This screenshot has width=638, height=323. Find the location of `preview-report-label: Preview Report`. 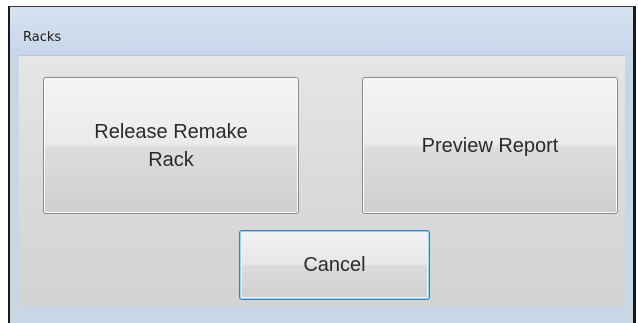

preview-report-label: Preview Report is located at coordinates (490, 145).